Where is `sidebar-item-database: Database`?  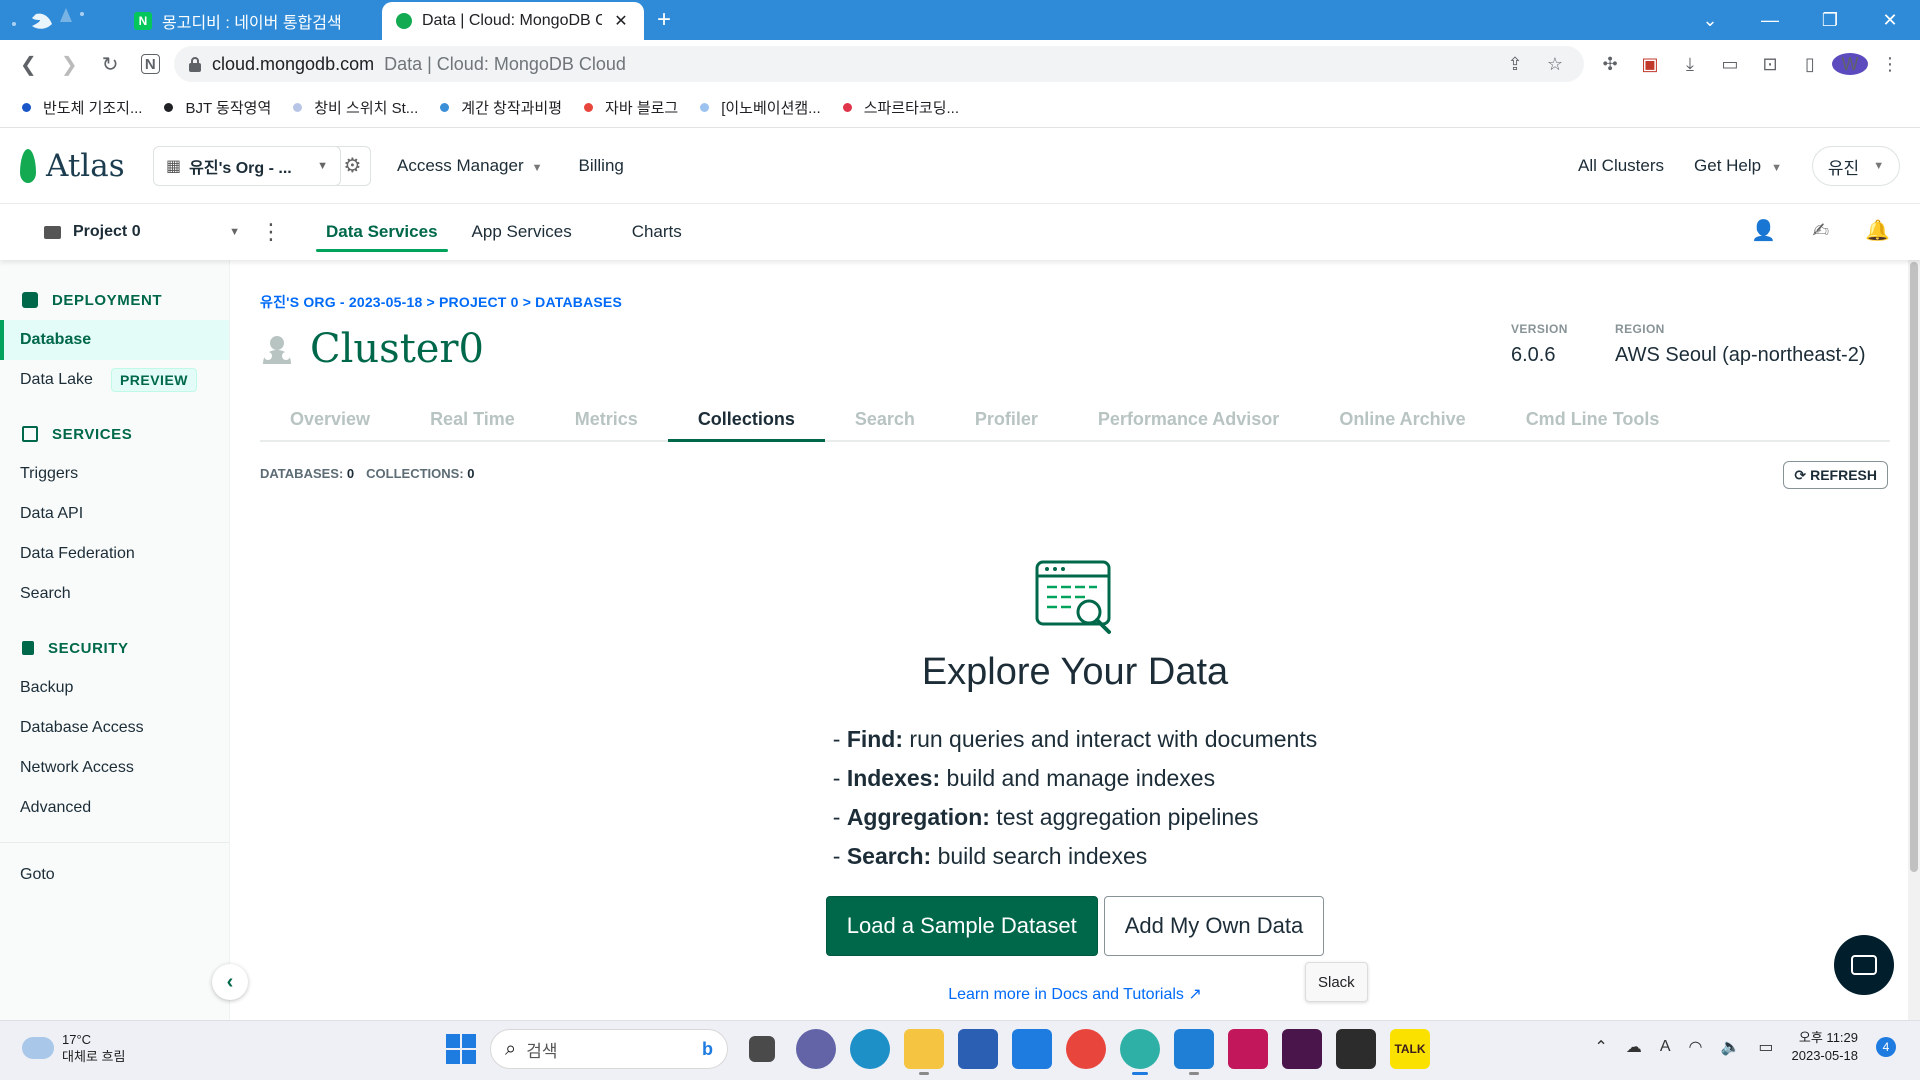 sidebar-item-database: Database is located at coordinates (114, 340).